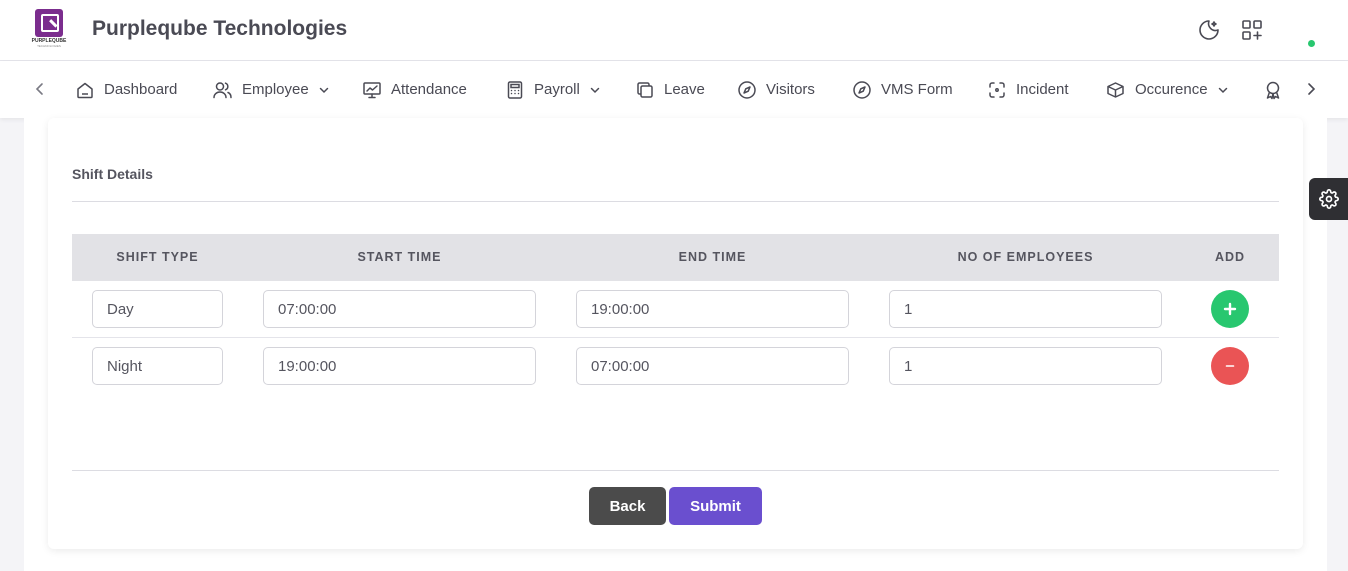  Describe the element at coordinates (790, 89) in the screenshot. I see `nav-item-label: Visitors` at that location.